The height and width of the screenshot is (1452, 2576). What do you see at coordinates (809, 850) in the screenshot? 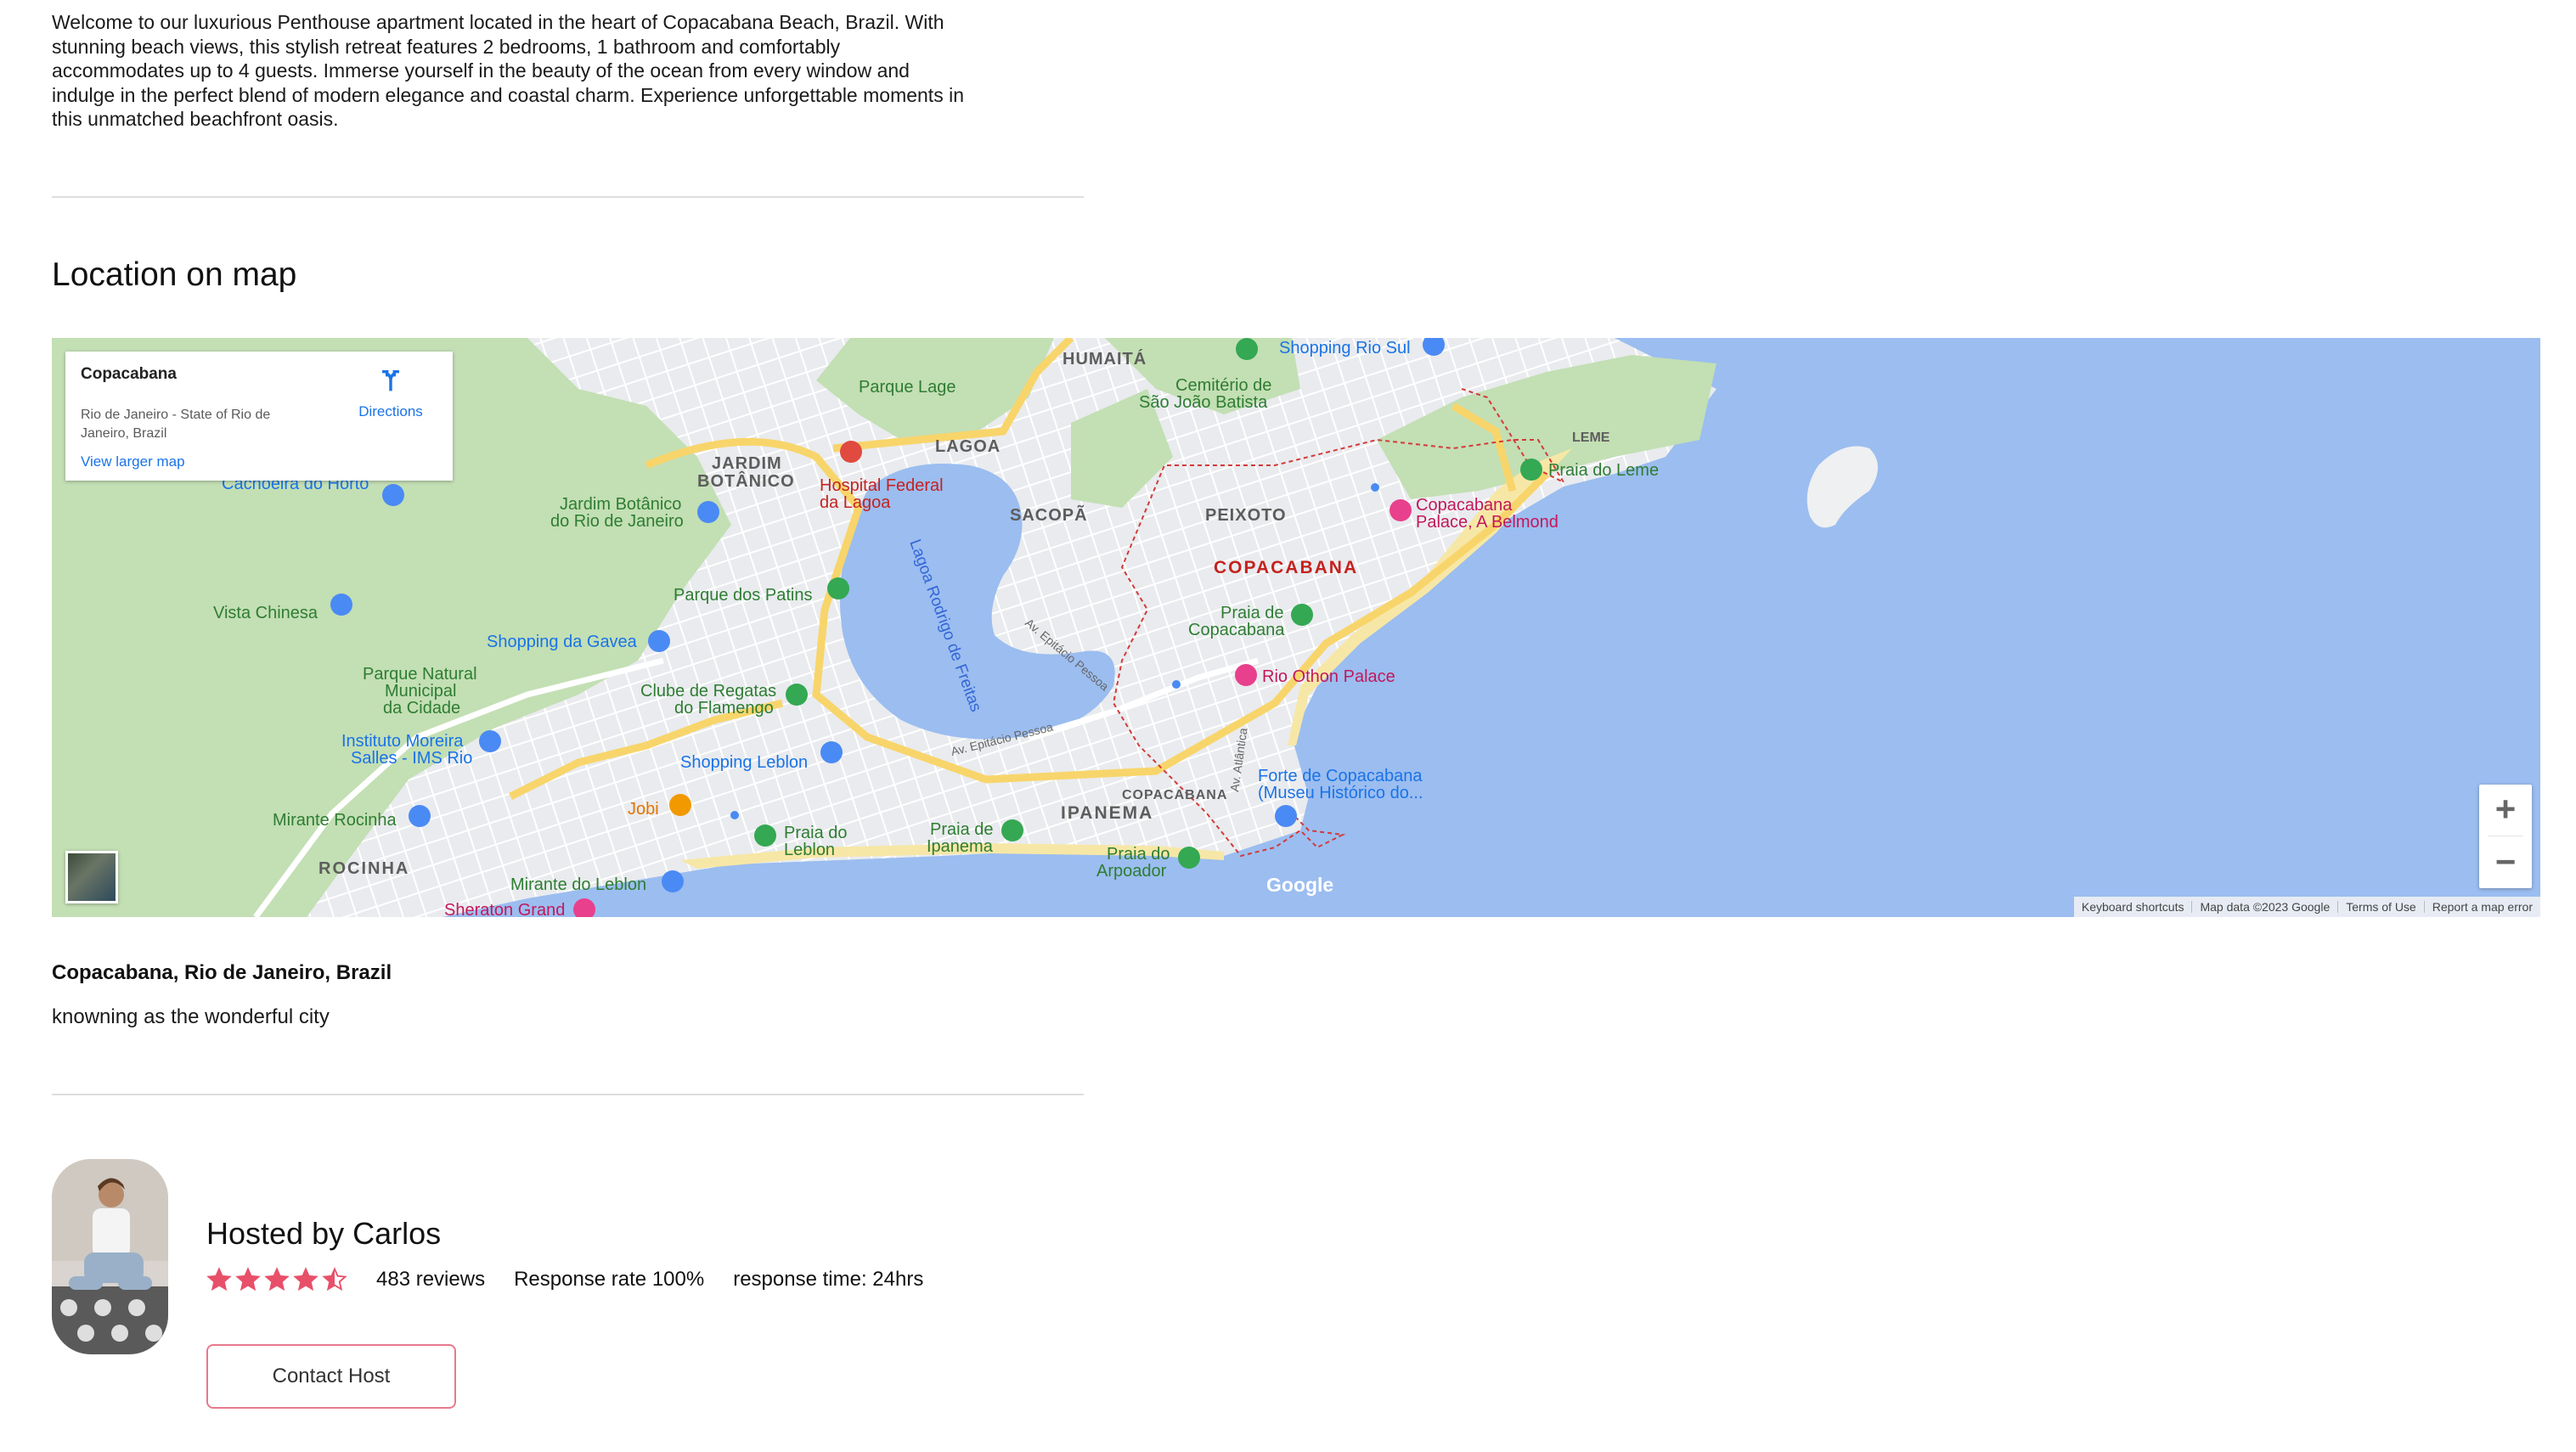
I see `map-label: Leblon` at bounding box center [809, 850].